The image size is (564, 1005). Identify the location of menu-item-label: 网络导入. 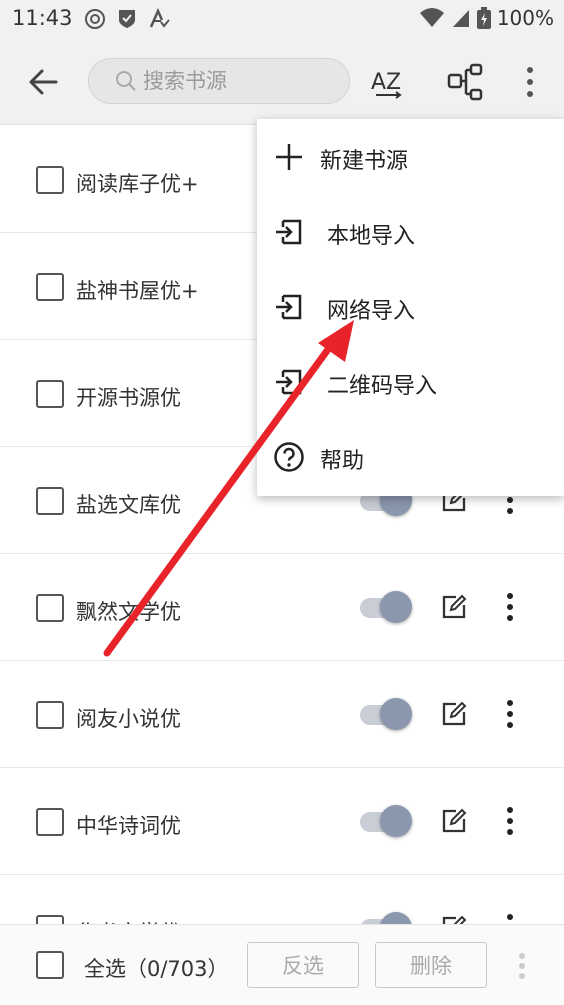
(371, 311).